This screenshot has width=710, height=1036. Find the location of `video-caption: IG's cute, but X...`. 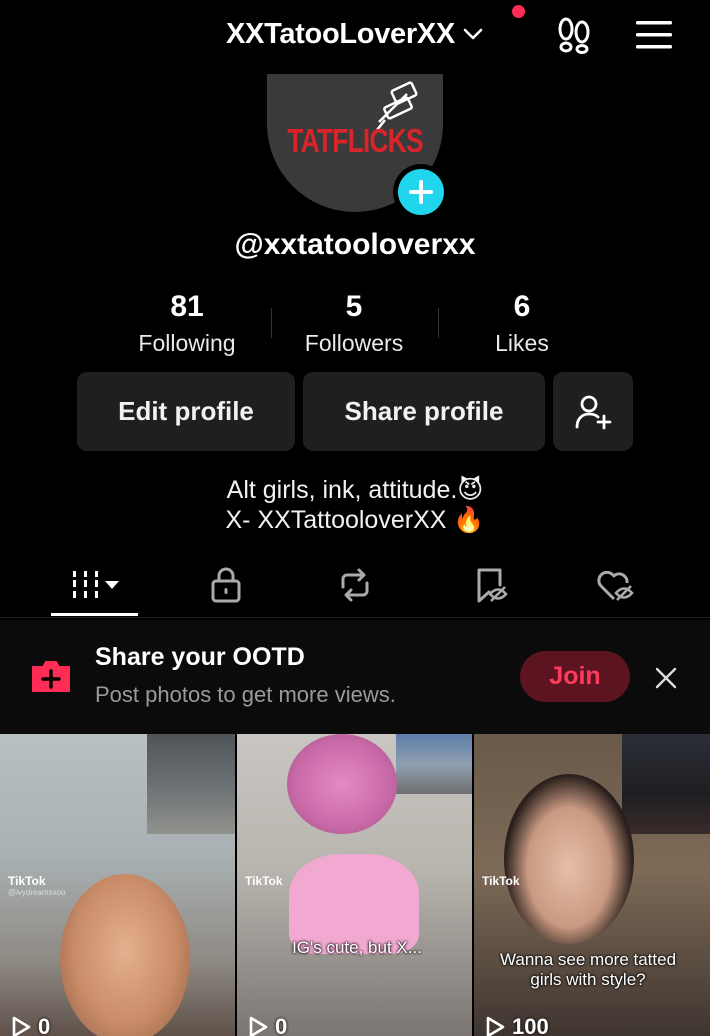

video-caption: IG's cute, but X... is located at coordinates (357, 947).